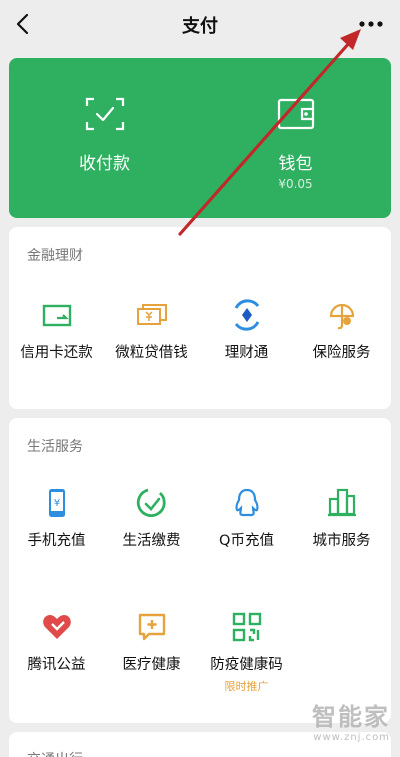 The height and width of the screenshot is (757, 400). What do you see at coordinates (151, 338) in the screenshot?
I see `weilidai-loan-button: 微粒贷借钱` at bounding box center [151, 338].